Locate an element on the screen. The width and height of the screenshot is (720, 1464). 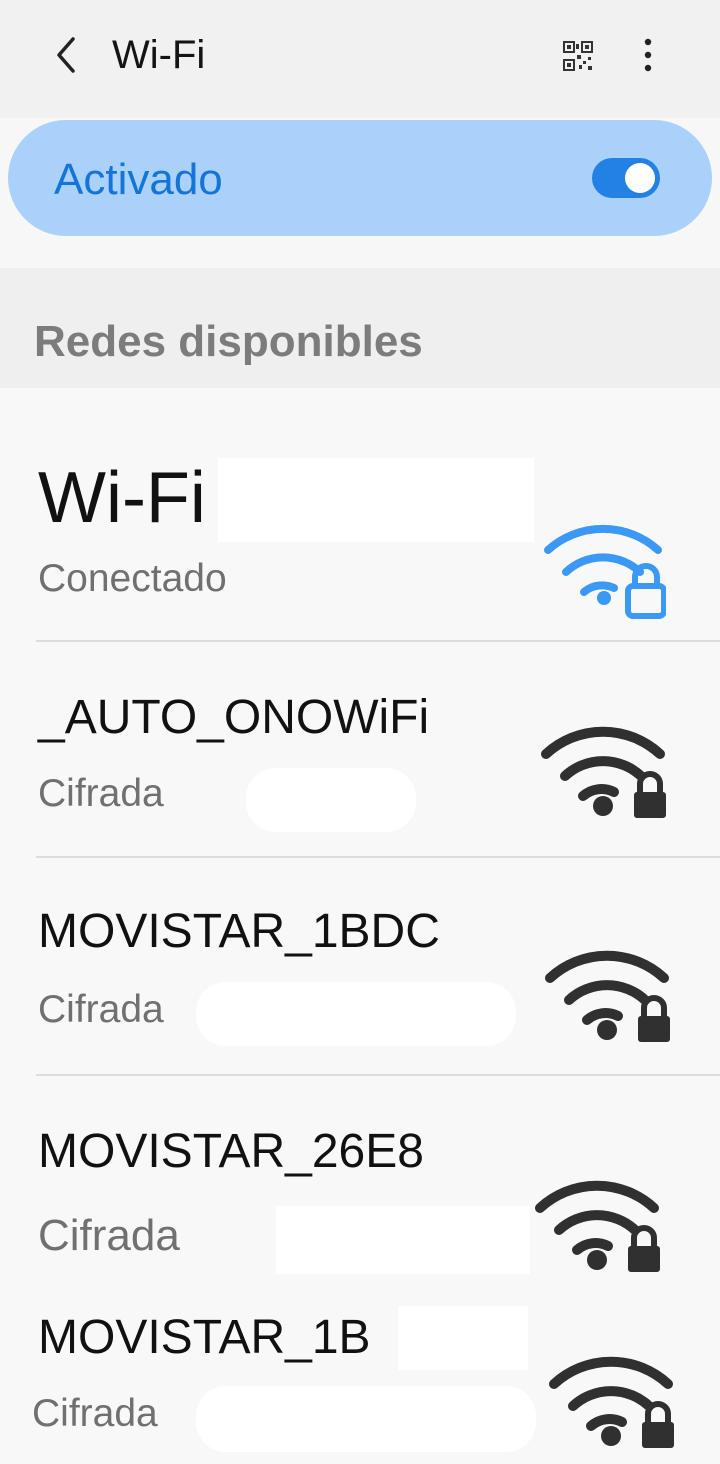
network-name: MOVISTAR_26E8 is located at coordinates (231, 1151).